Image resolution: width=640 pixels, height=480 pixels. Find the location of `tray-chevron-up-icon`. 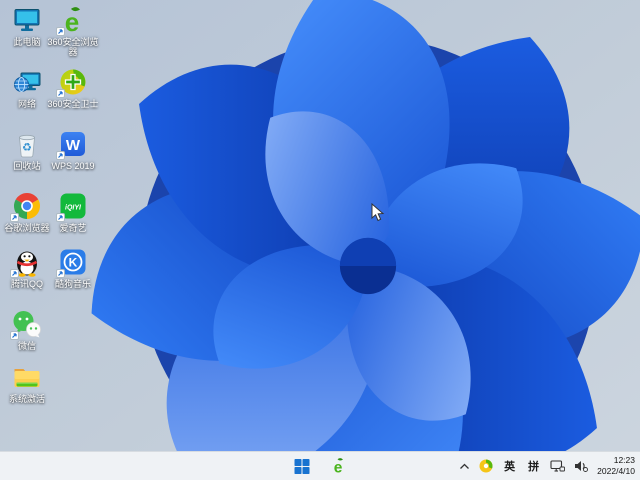

tray-chevron-up-icon is located at coordinates (464, 466).